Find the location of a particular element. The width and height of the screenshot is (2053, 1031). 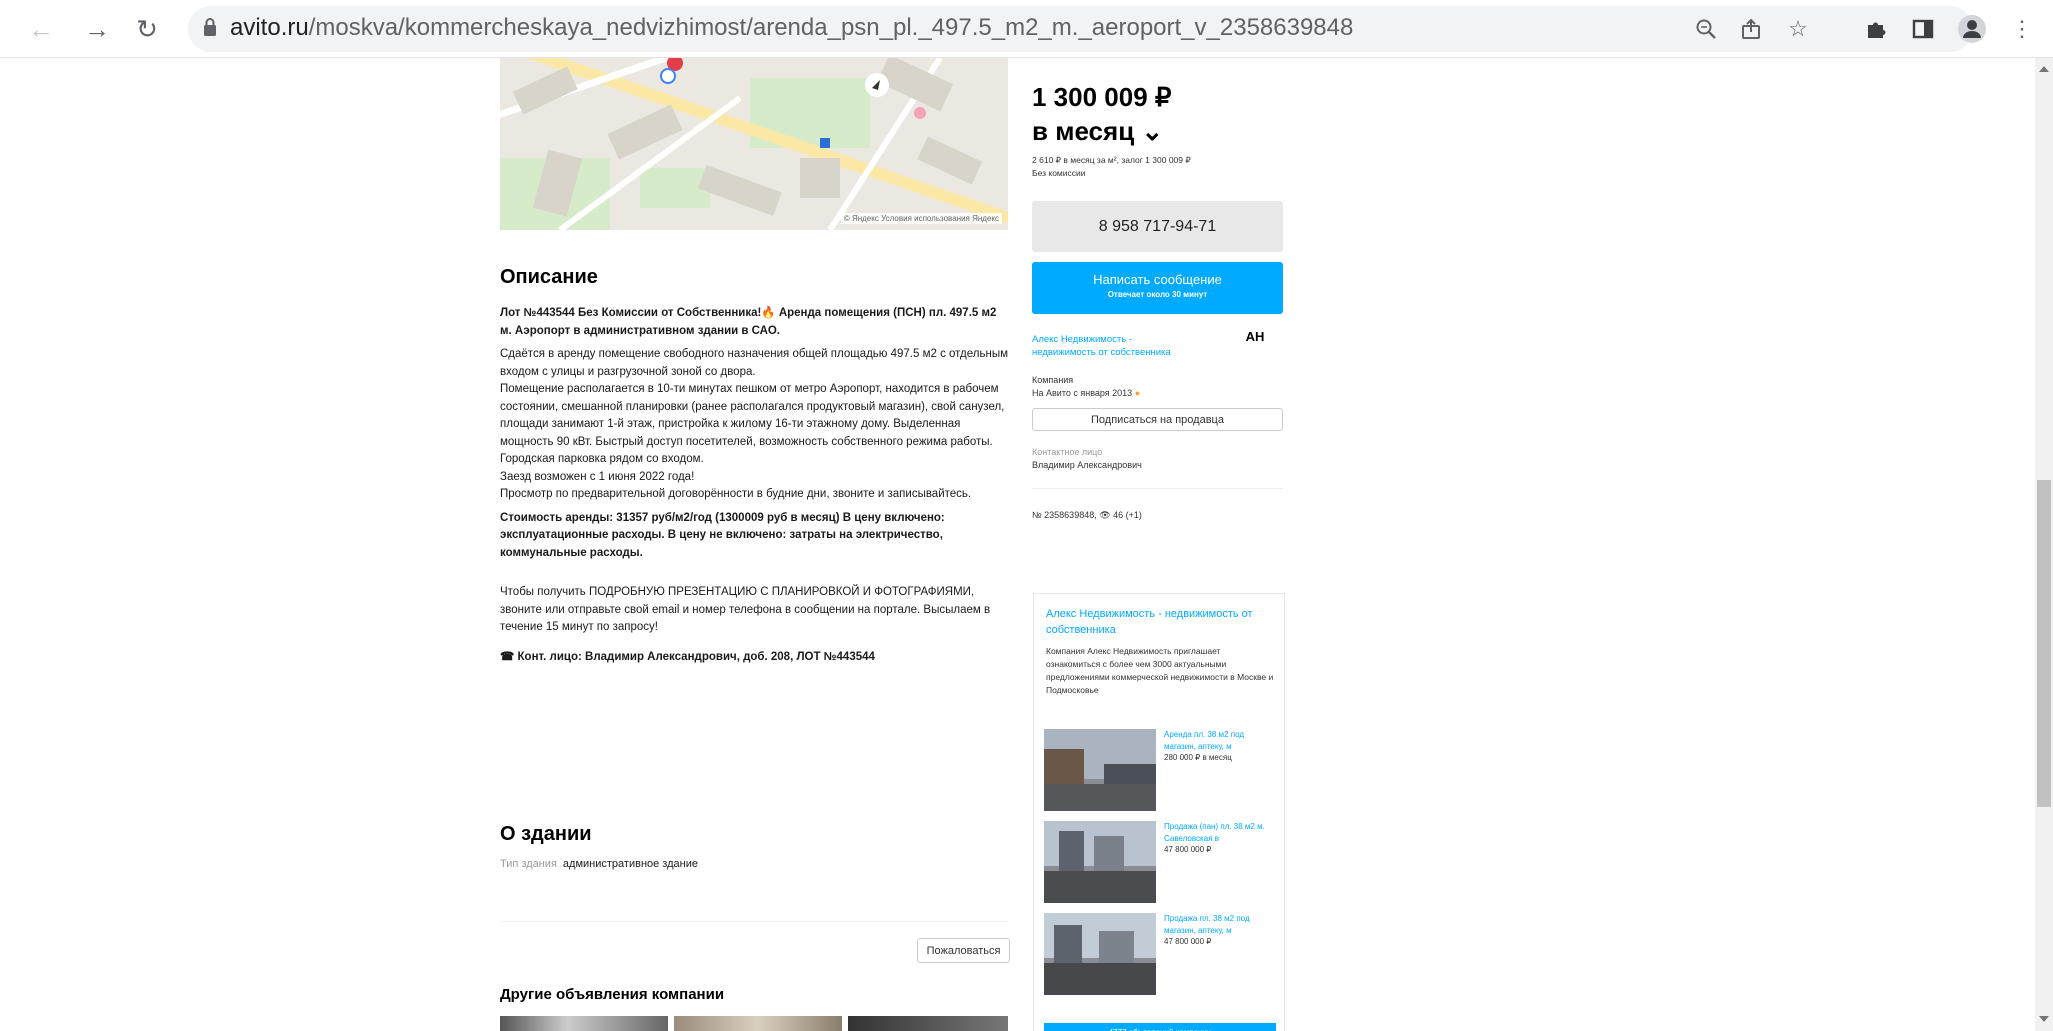

price-commission: Без комиссии is located at coordinates (1059, 173).